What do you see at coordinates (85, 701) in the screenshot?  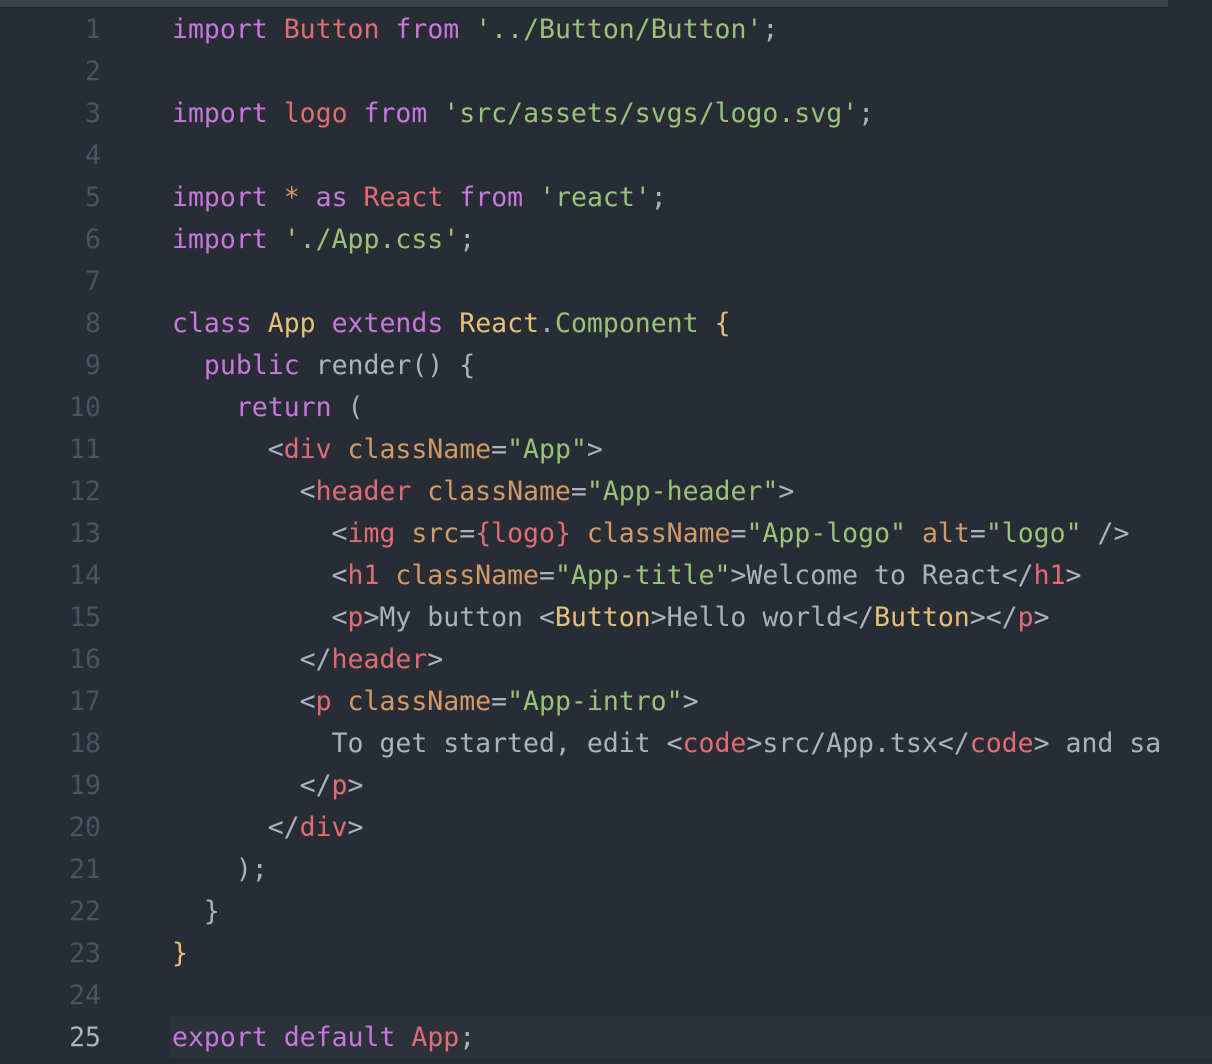 I see `line-number: 17` at bounding box center [85, 701].